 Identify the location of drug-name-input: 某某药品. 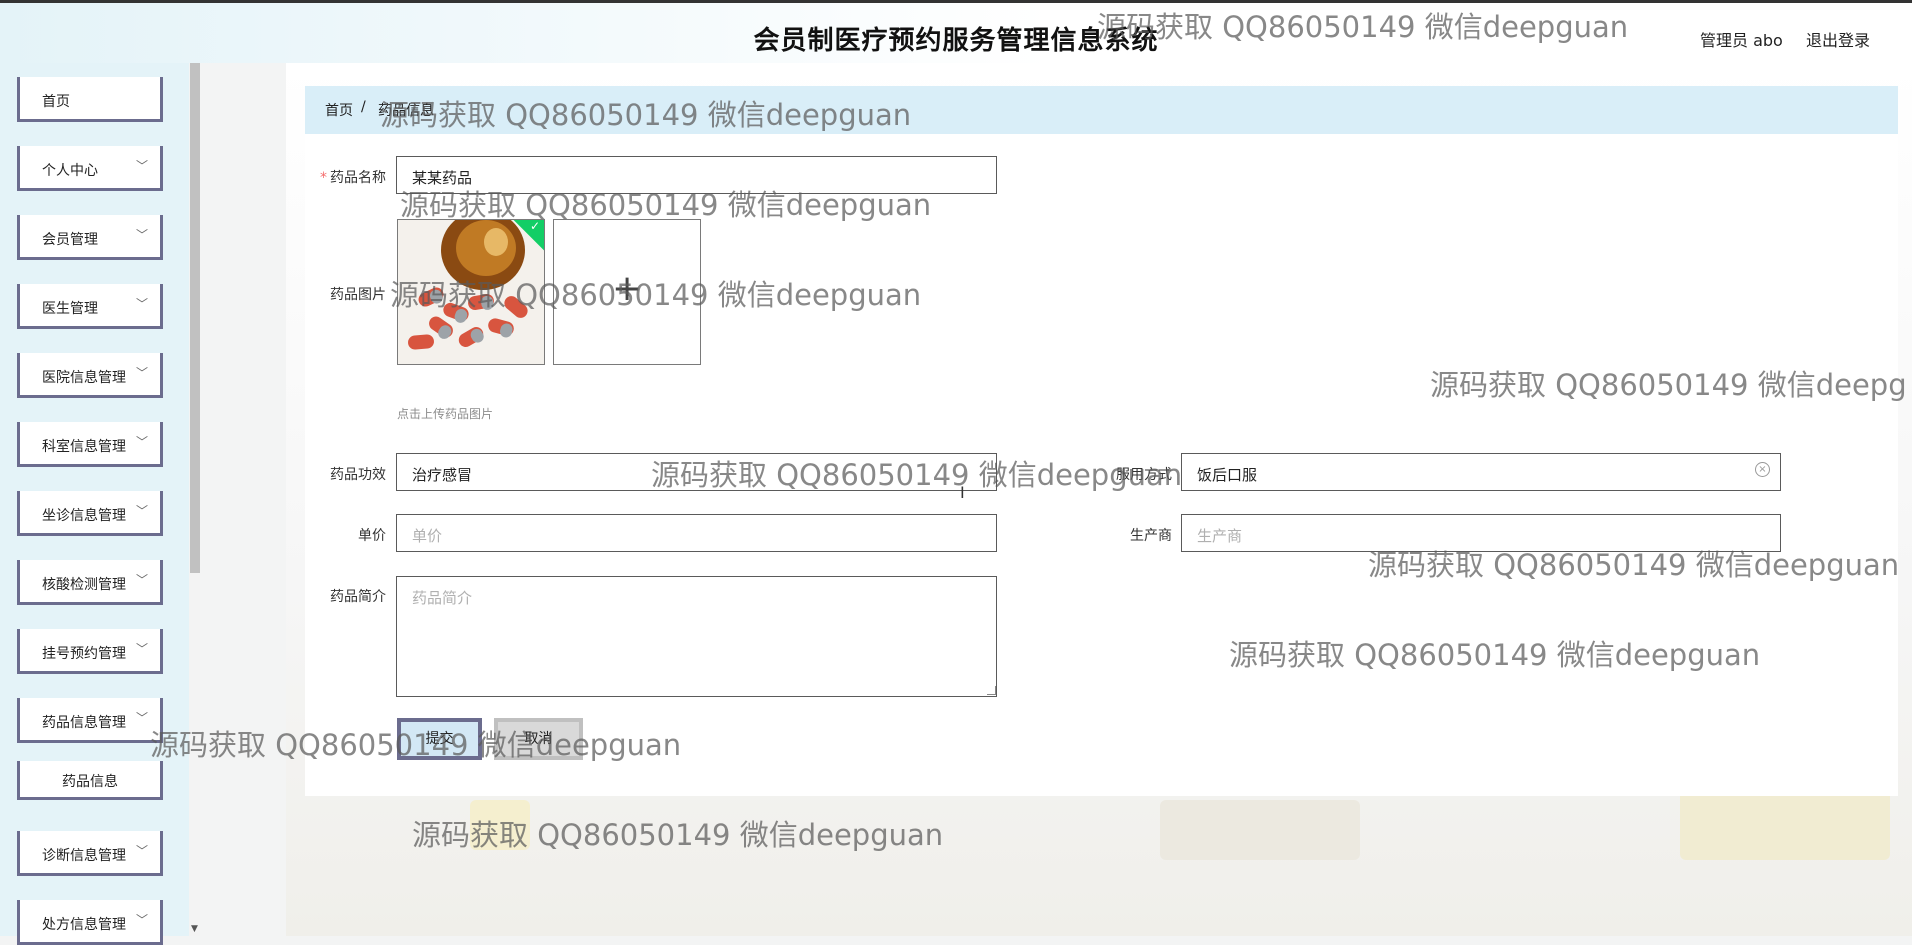
(696, 175).